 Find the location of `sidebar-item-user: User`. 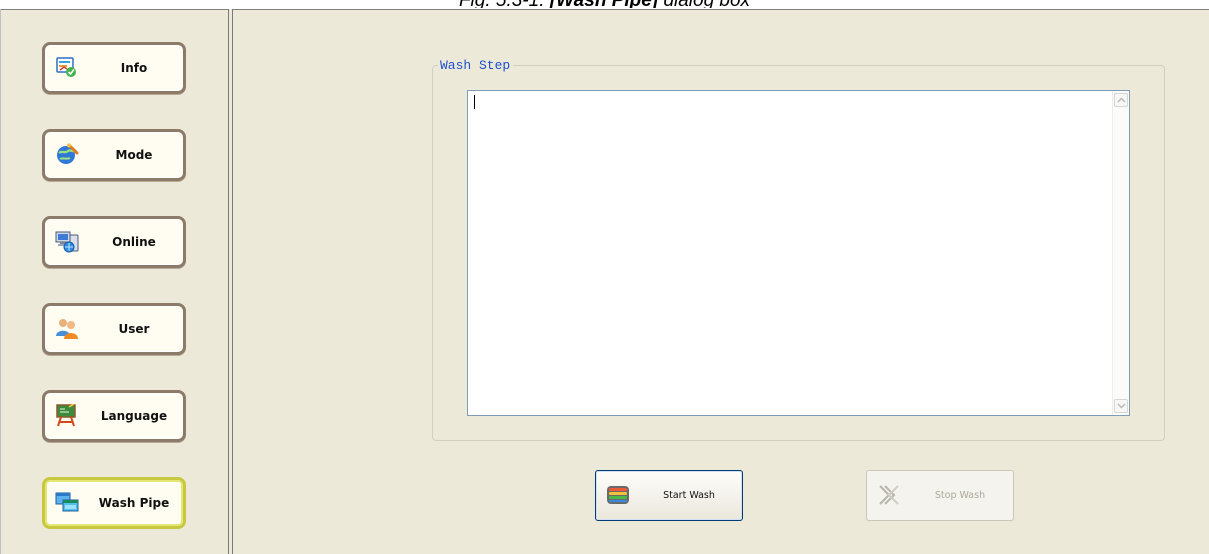

sidebar-item-user: User is located at coordinates (114, 329).